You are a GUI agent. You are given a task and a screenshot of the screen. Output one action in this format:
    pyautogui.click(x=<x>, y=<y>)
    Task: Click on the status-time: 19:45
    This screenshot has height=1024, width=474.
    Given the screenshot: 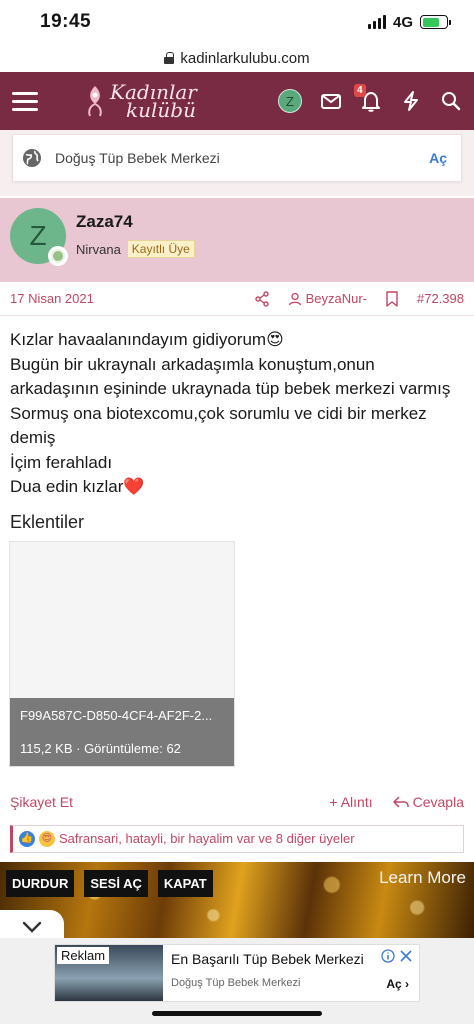 What is the action you would take?
    pyautogui.click(x=66, y=21)
    